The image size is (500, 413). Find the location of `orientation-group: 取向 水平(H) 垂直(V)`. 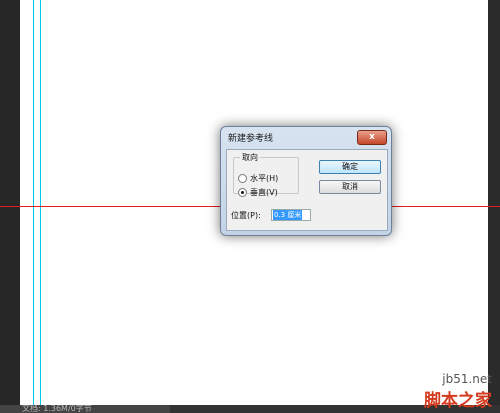

orientation-group: 取向 水平(H) 垂直(V) is located at coordinates (266, 174).